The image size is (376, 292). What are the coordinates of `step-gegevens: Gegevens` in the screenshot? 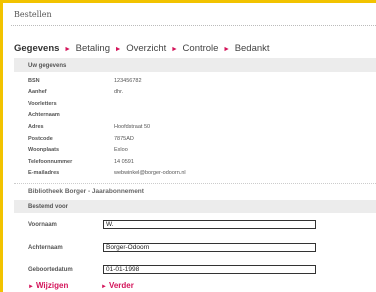 It's located at (37, 48).